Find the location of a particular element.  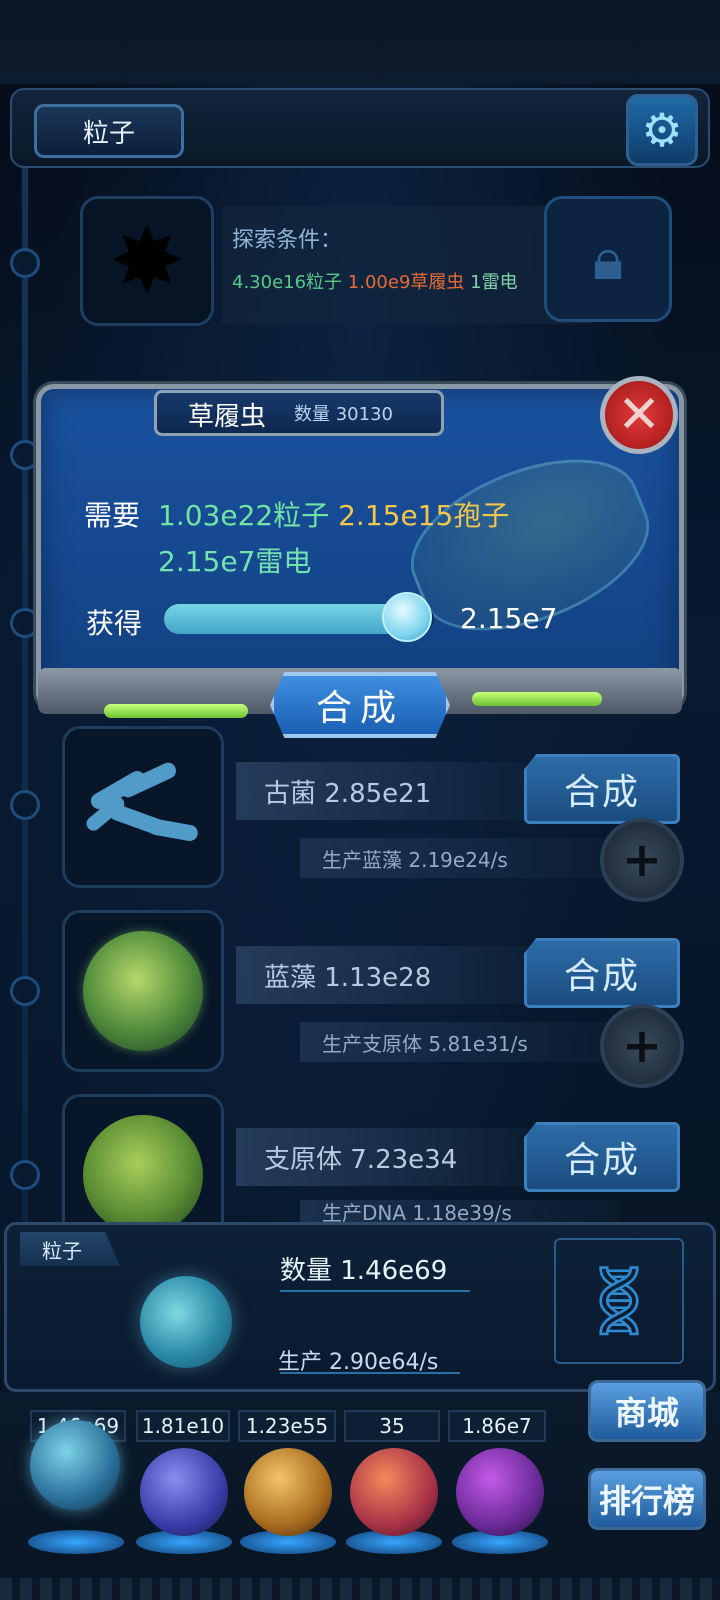

locked-creature-silhouette: ✸ is located at coordinates (147, 261).